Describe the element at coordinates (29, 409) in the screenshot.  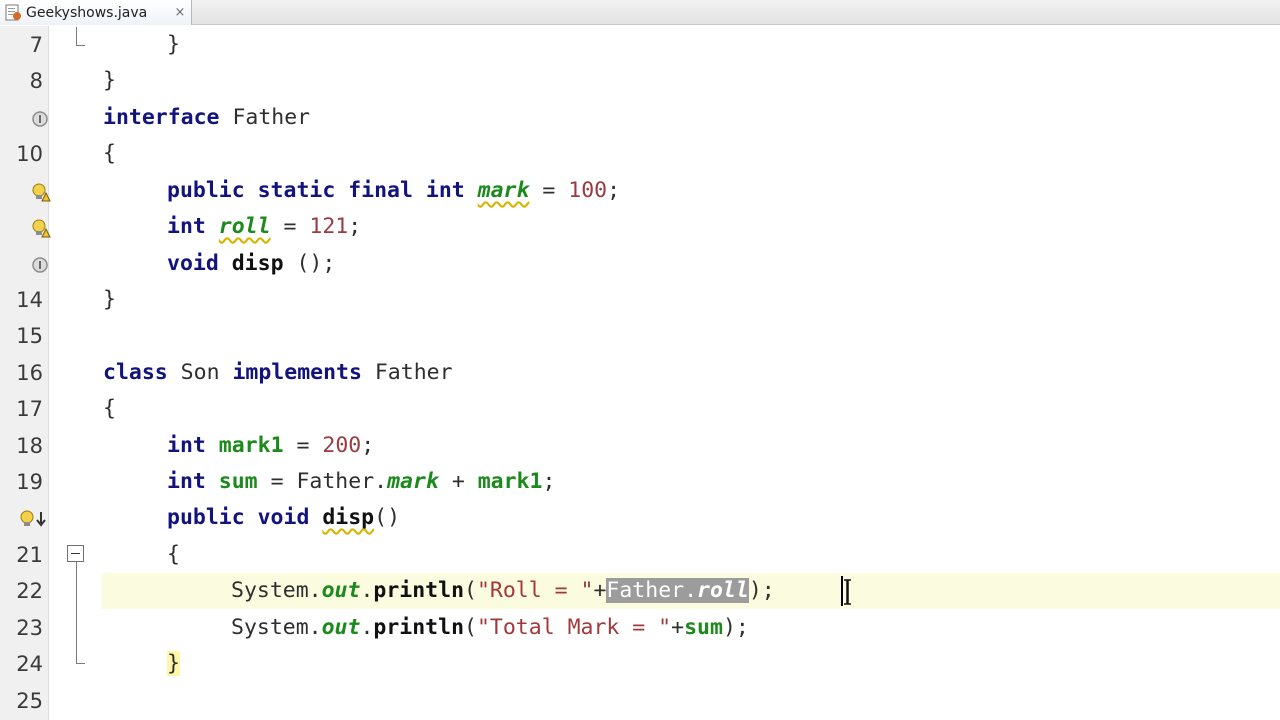
I see `line-number: 17` at that location.